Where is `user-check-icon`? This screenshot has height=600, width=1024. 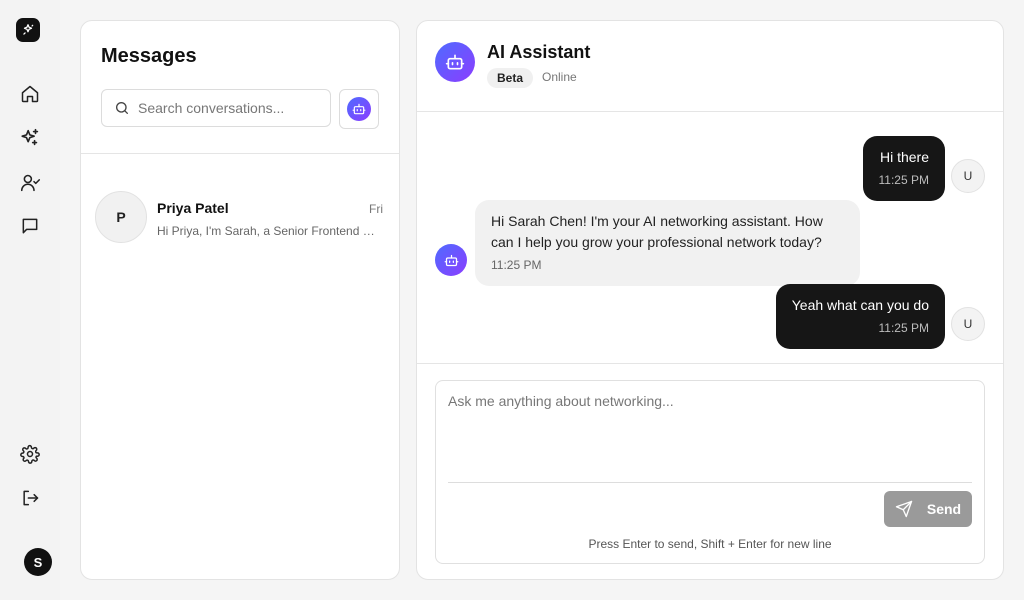 user-check-icon is located at coordinates (30, 182).